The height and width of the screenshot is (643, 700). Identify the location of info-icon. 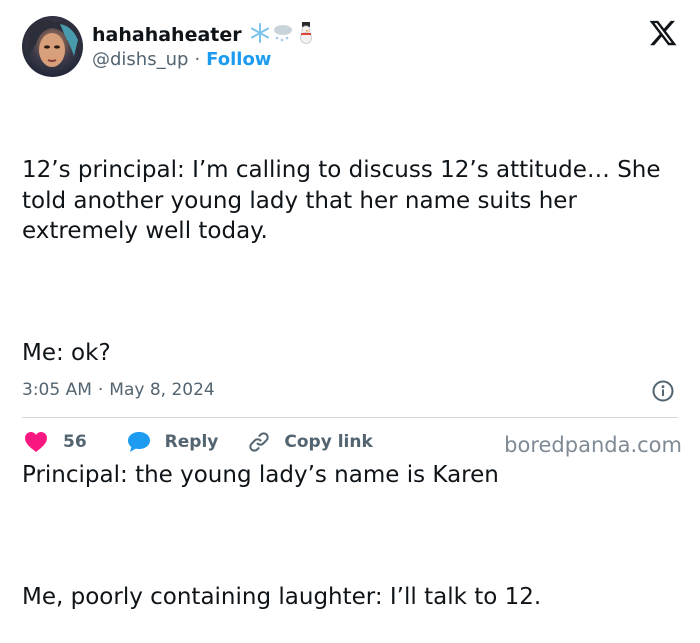
(663, 391).